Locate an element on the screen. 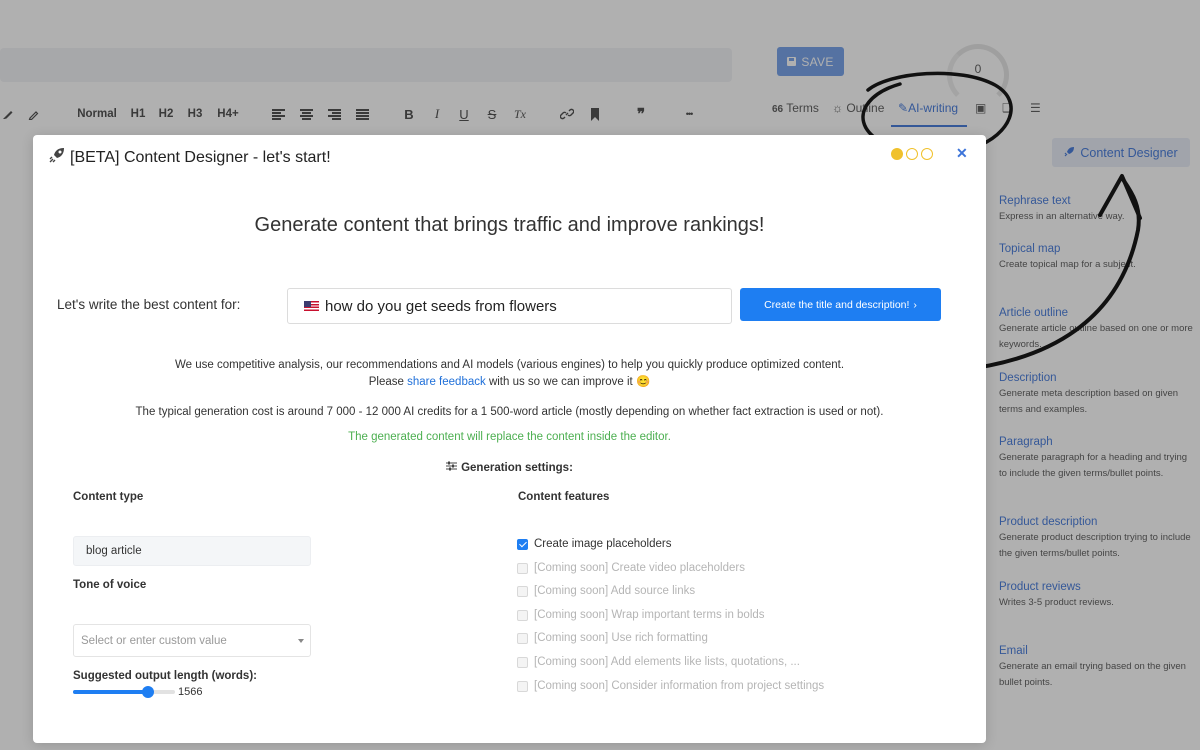  slider-fill is located at coordinates (111, 692).